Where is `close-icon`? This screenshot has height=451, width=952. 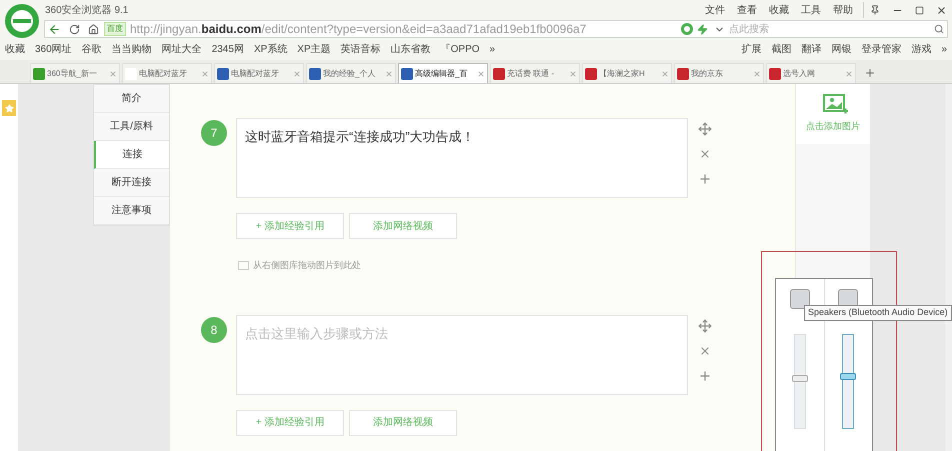
close-icon is located at coordinates (941, 10).